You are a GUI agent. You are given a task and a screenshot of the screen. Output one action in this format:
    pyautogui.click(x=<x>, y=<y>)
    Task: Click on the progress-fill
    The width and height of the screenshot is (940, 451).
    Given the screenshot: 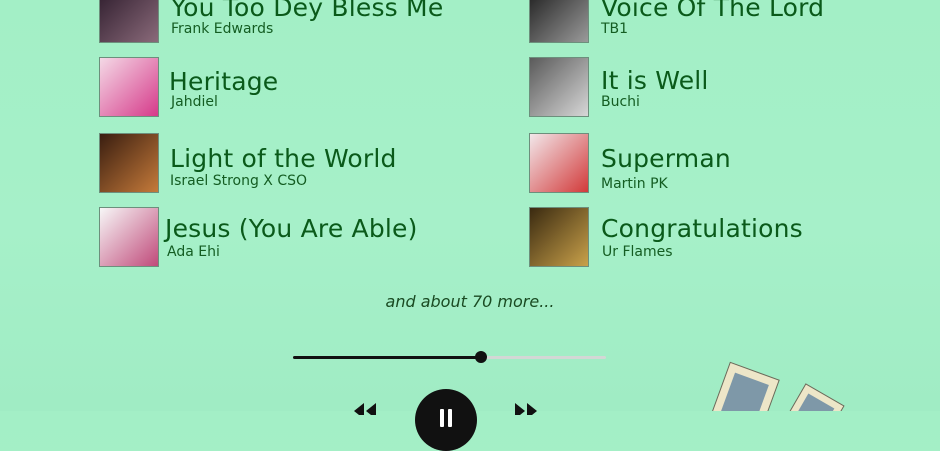 What is the action you would take?
    pyautogui.click(x=387, y=357)
    